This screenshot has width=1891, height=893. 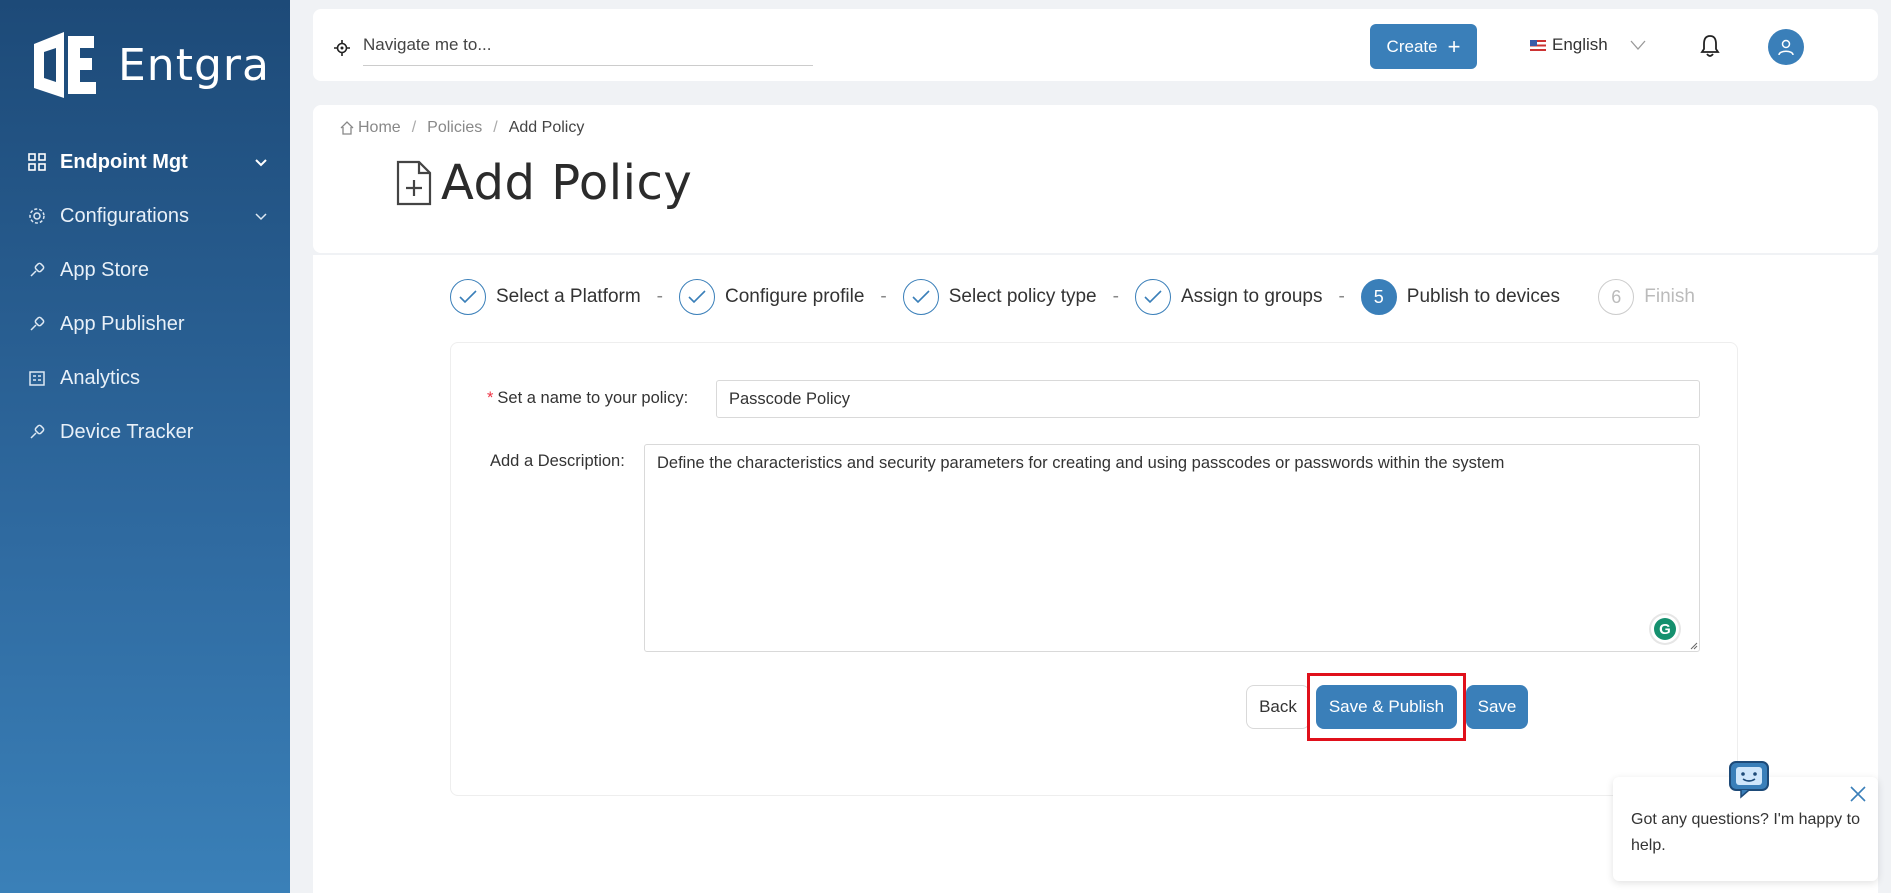 I want to click on step-select-platform: Select a Platform, so click(x=545, y=297).